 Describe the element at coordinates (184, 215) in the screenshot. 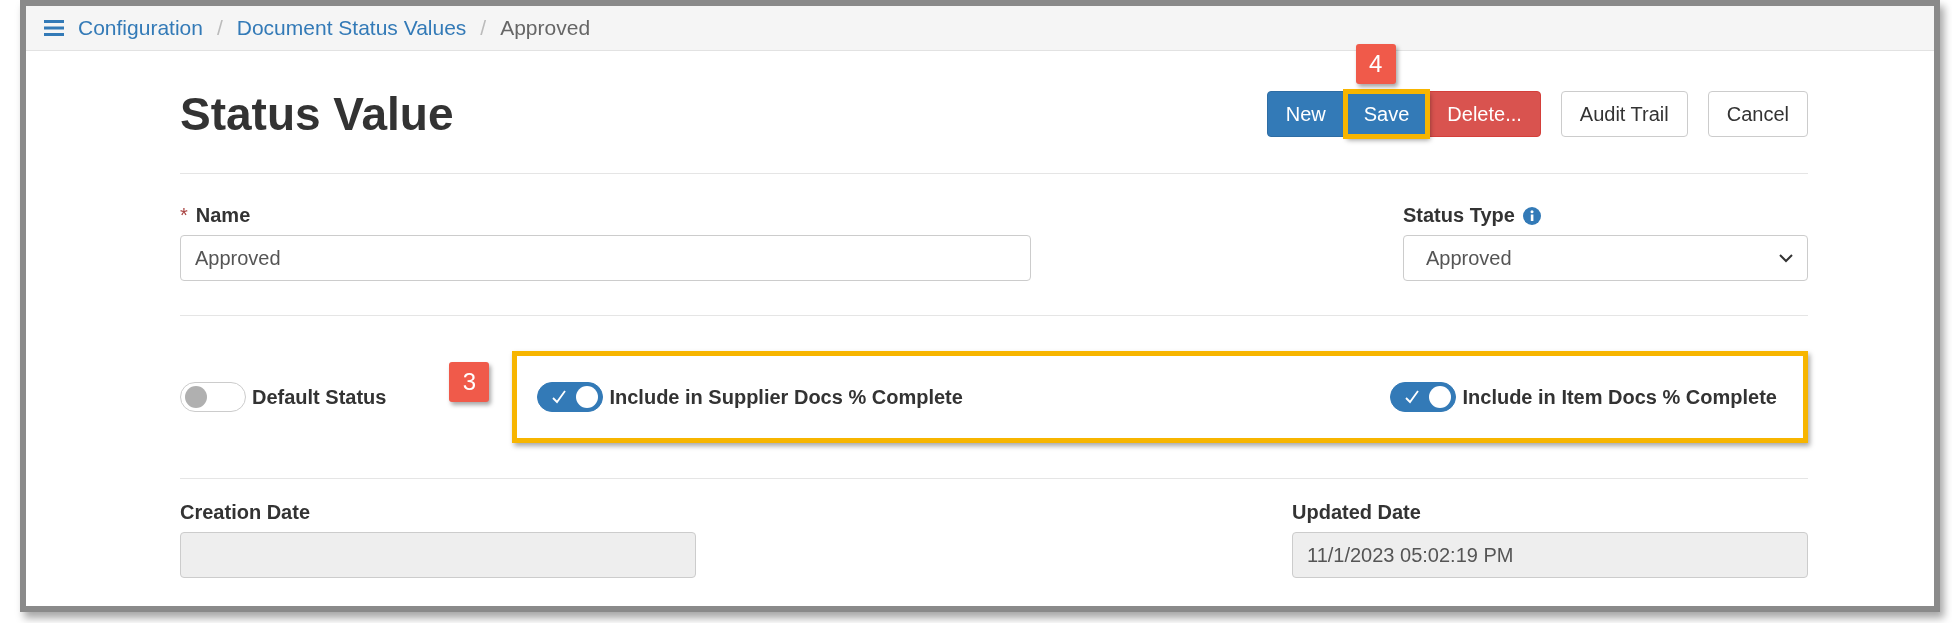

I see `required-marker: *` at that location.